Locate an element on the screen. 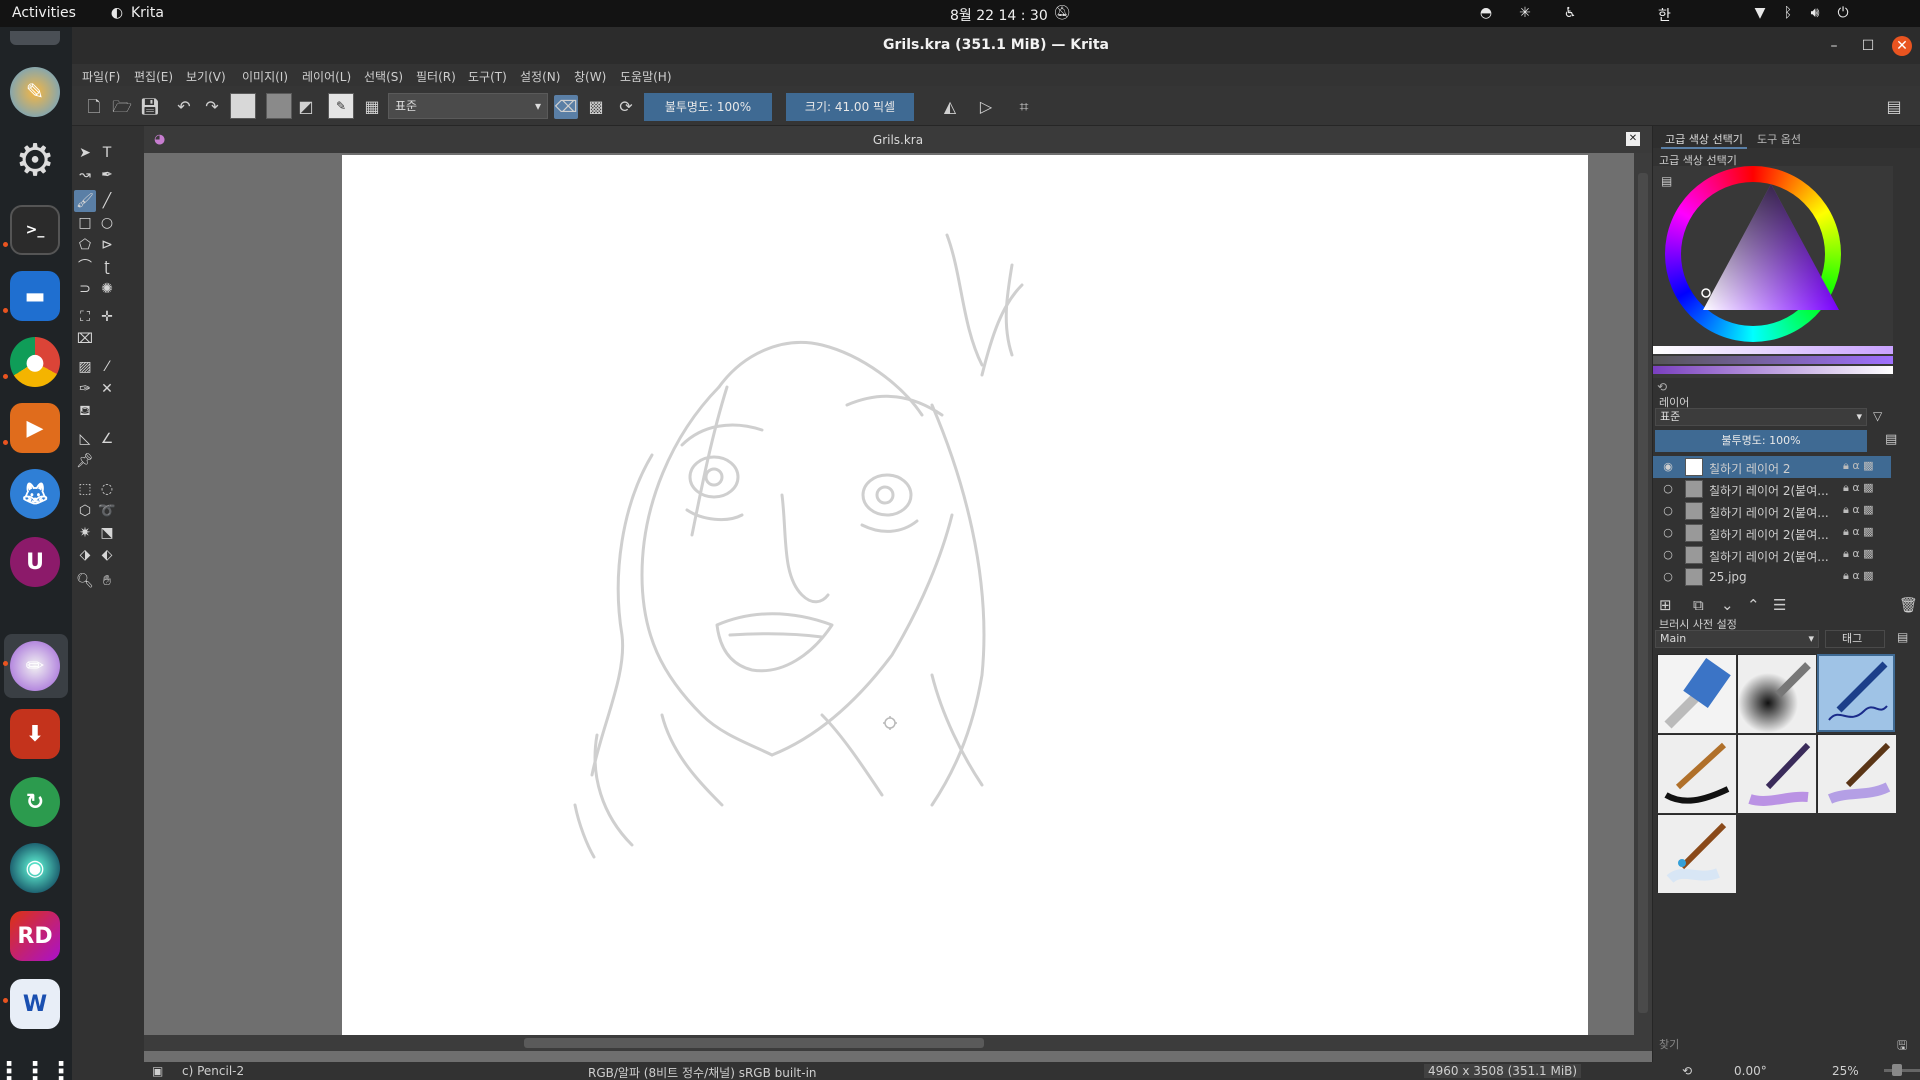 Image resolution: width=1920 pixels, height=1080 pixels. fox-app-icon: 🦊︎ is located at coordinates (35, 494).